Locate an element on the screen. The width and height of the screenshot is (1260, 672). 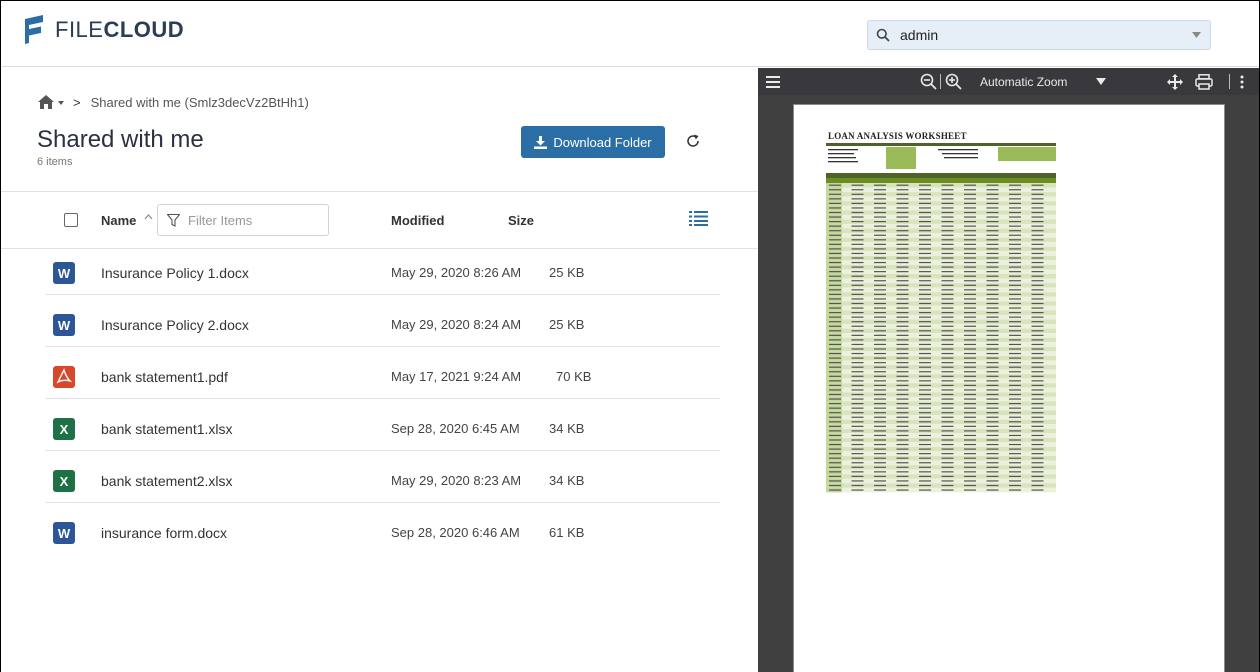
document-title: LOAN ANALYSIS WORKSHEET is located at coordinates (897, 136).